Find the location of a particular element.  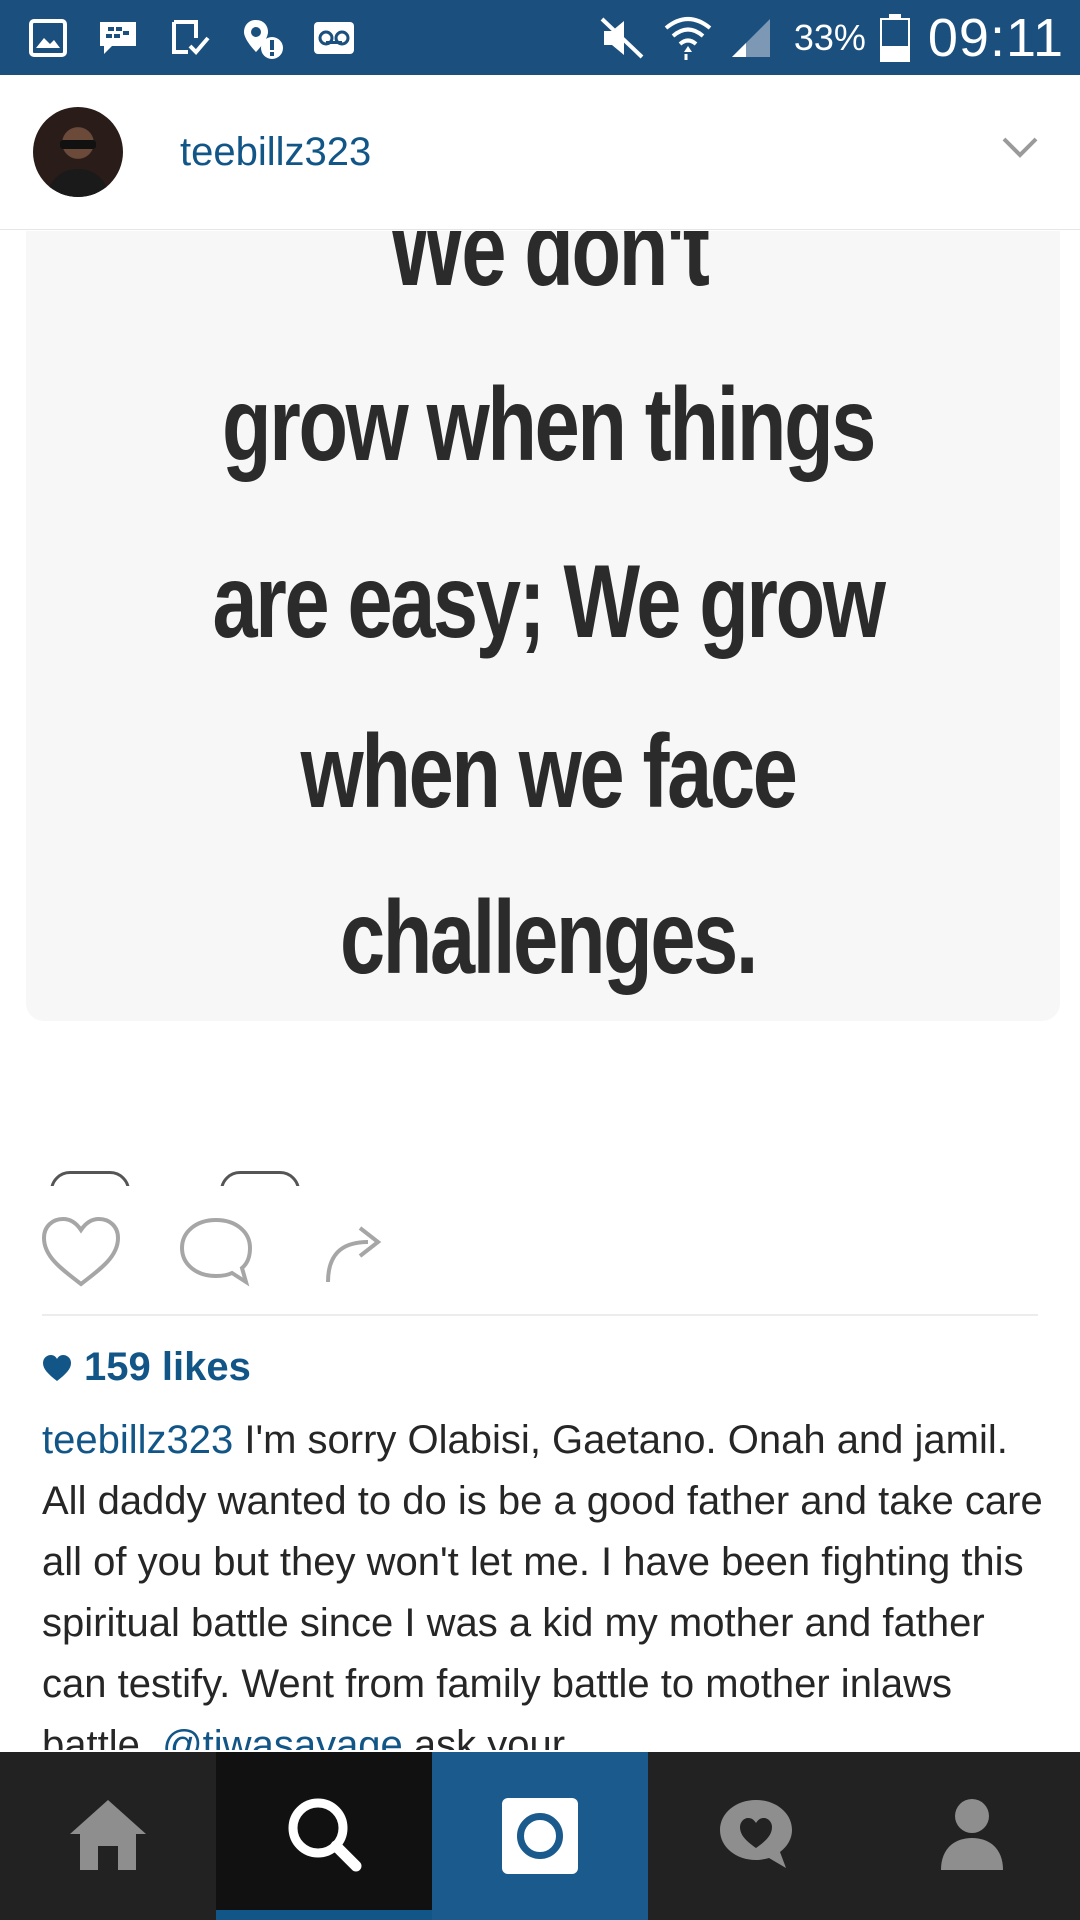

avatar is located at coordinates (78, 152).